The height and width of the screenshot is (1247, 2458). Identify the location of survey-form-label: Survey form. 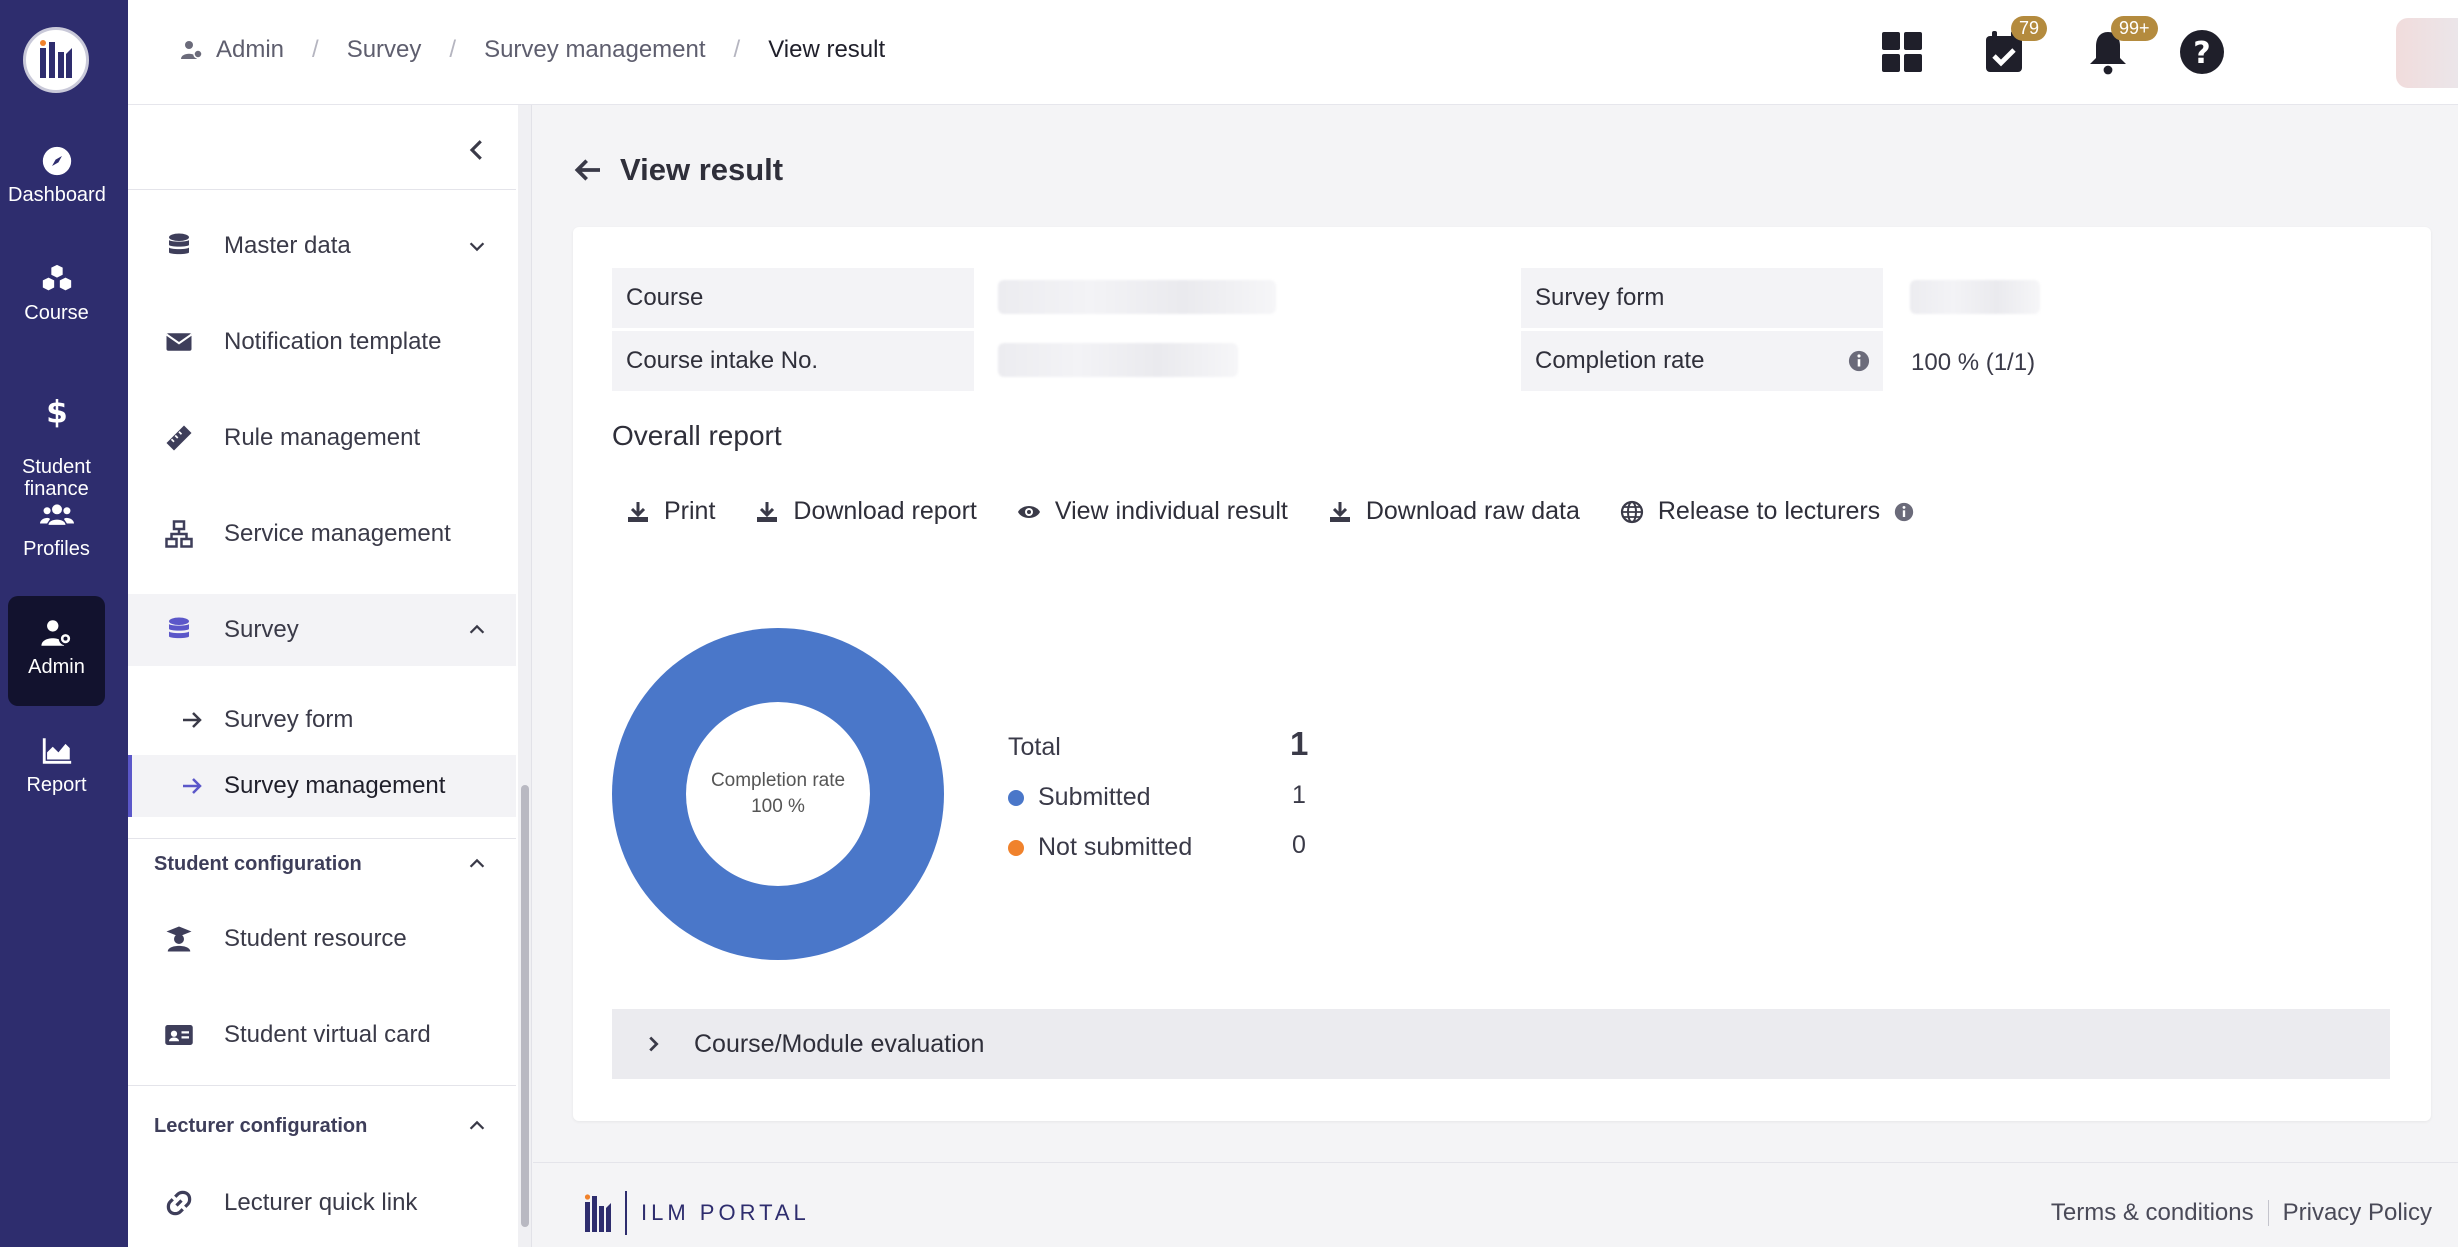
(1702, 298).